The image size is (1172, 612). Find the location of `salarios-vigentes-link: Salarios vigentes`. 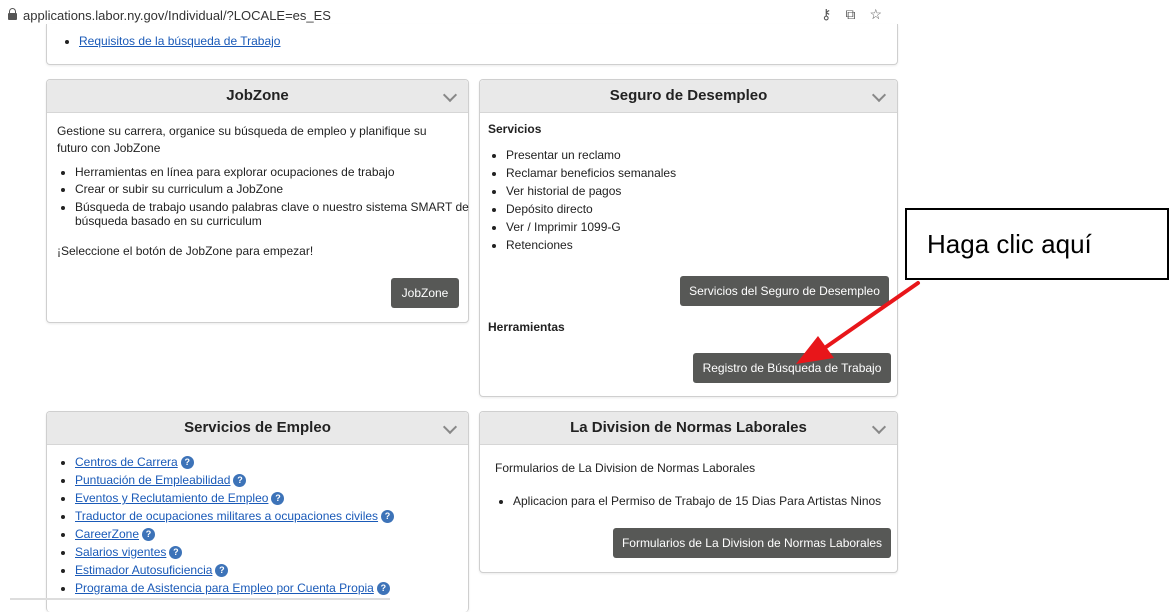

salarios-vigentes-link: Salarios vigentes is located at coordinates (120, 552).